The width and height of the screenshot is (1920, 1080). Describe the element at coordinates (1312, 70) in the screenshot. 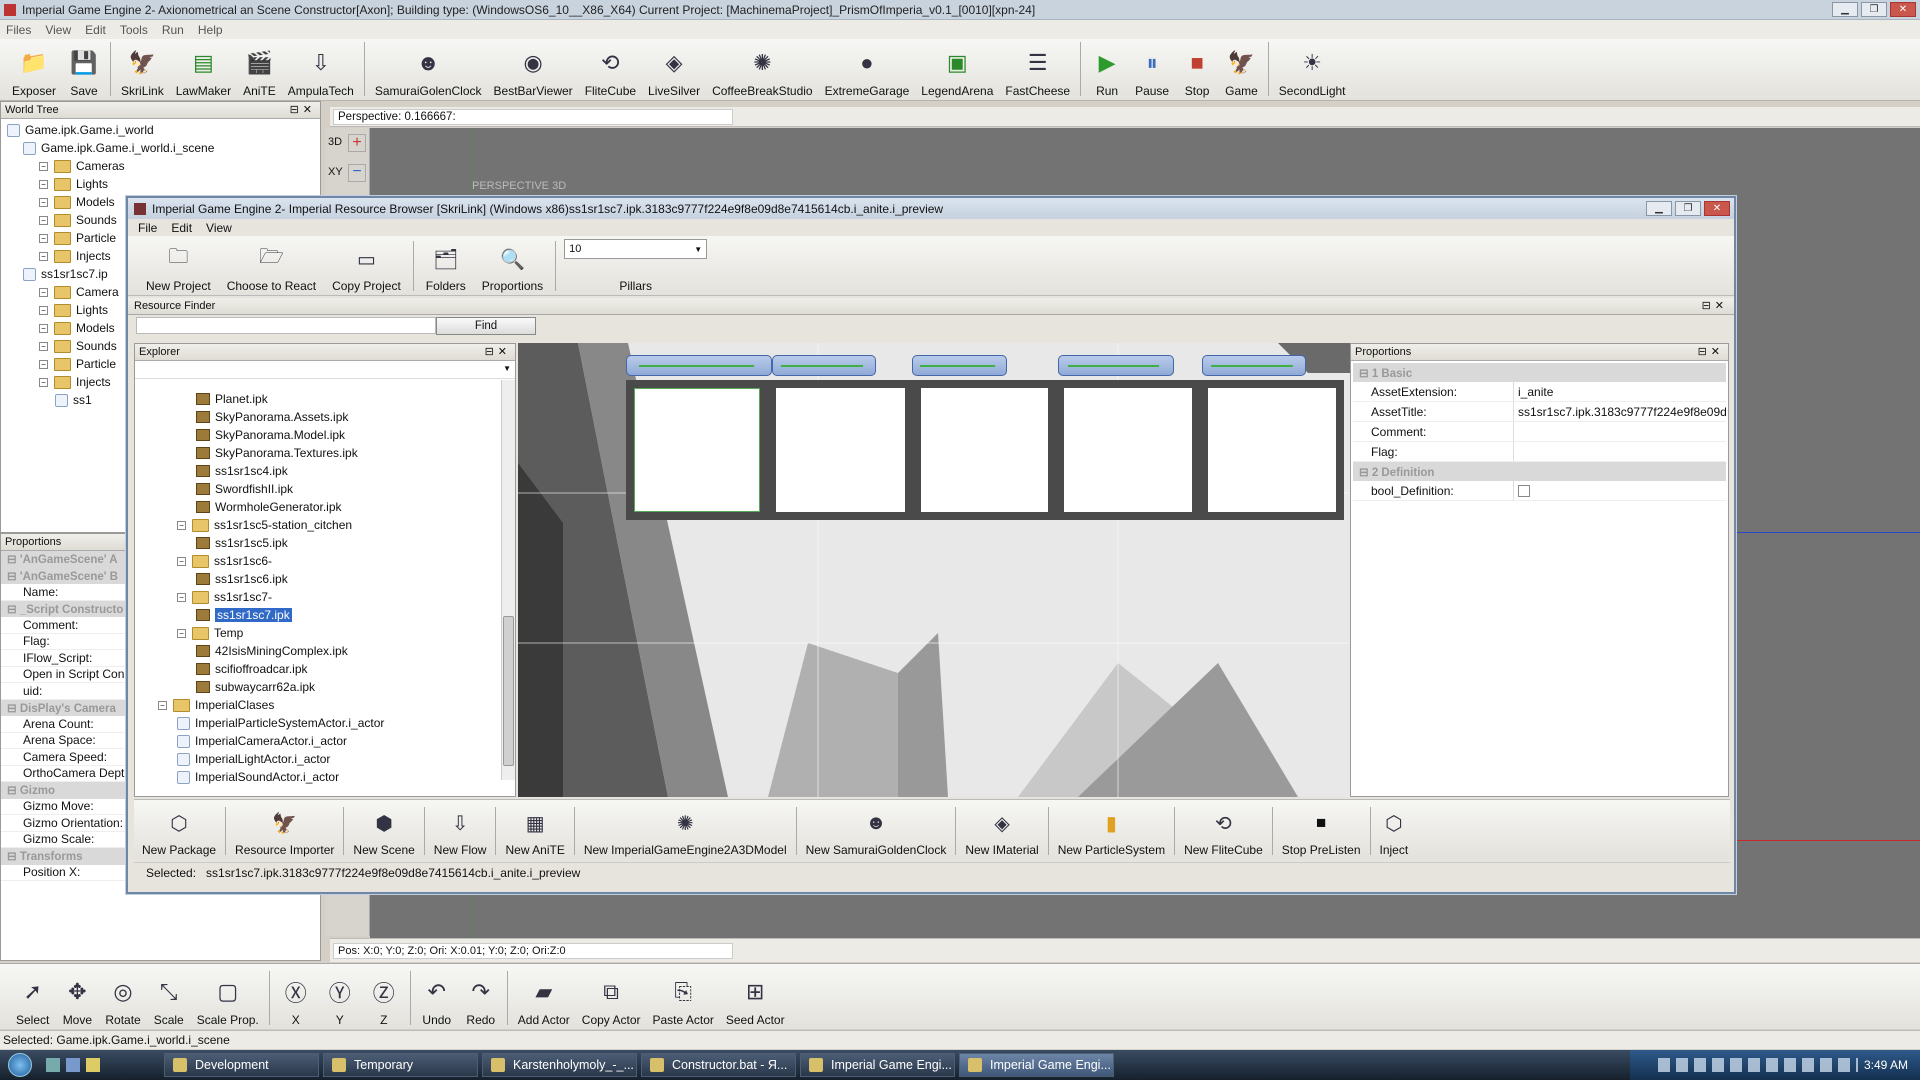

I see `secondlight-button: ☀ SecondLight` at that location.